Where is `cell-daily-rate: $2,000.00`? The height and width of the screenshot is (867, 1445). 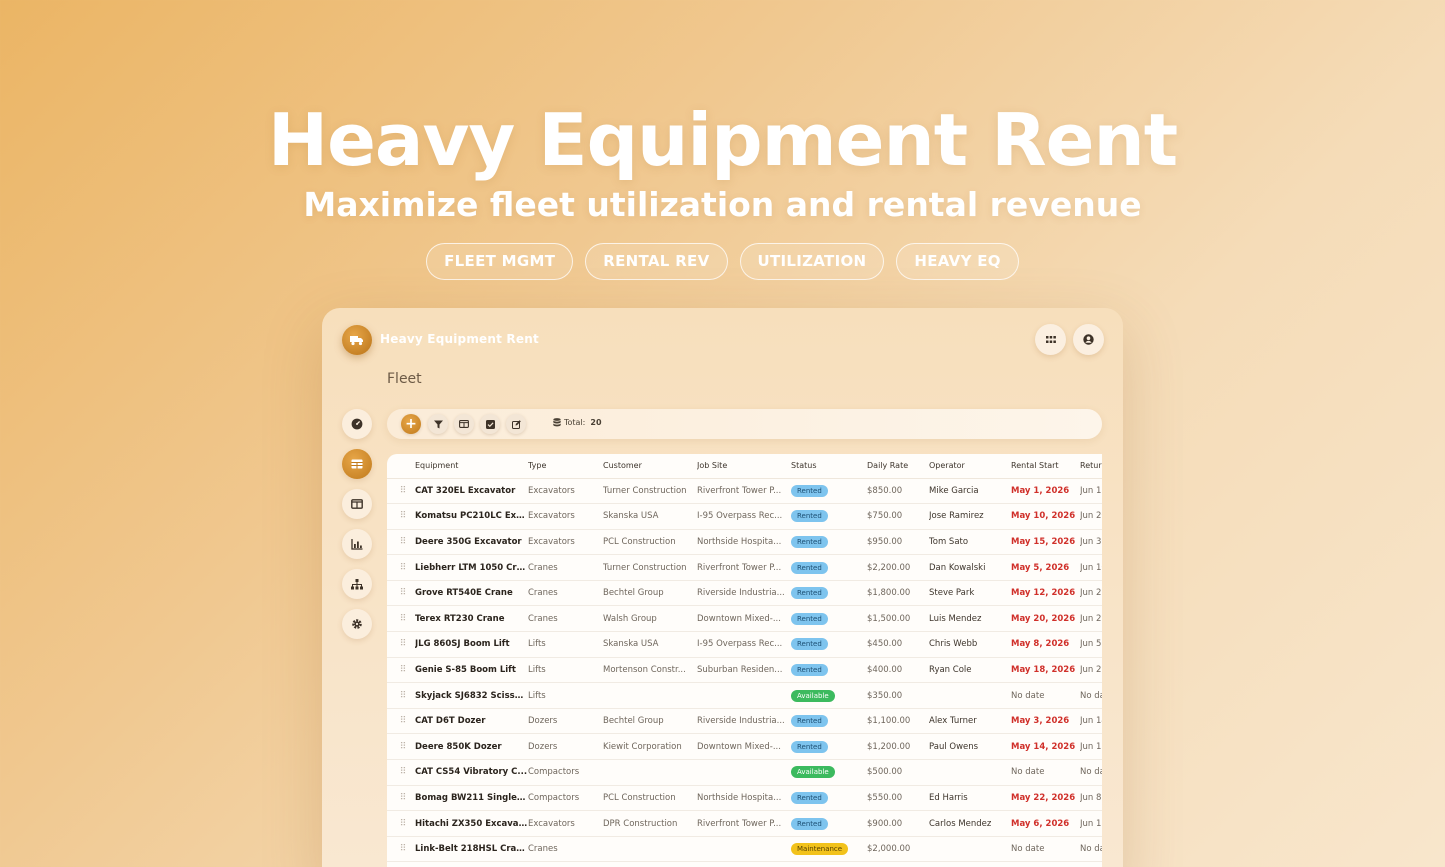 cell-daily-rate: $2,000.00 is located at coordinates (898, 849).